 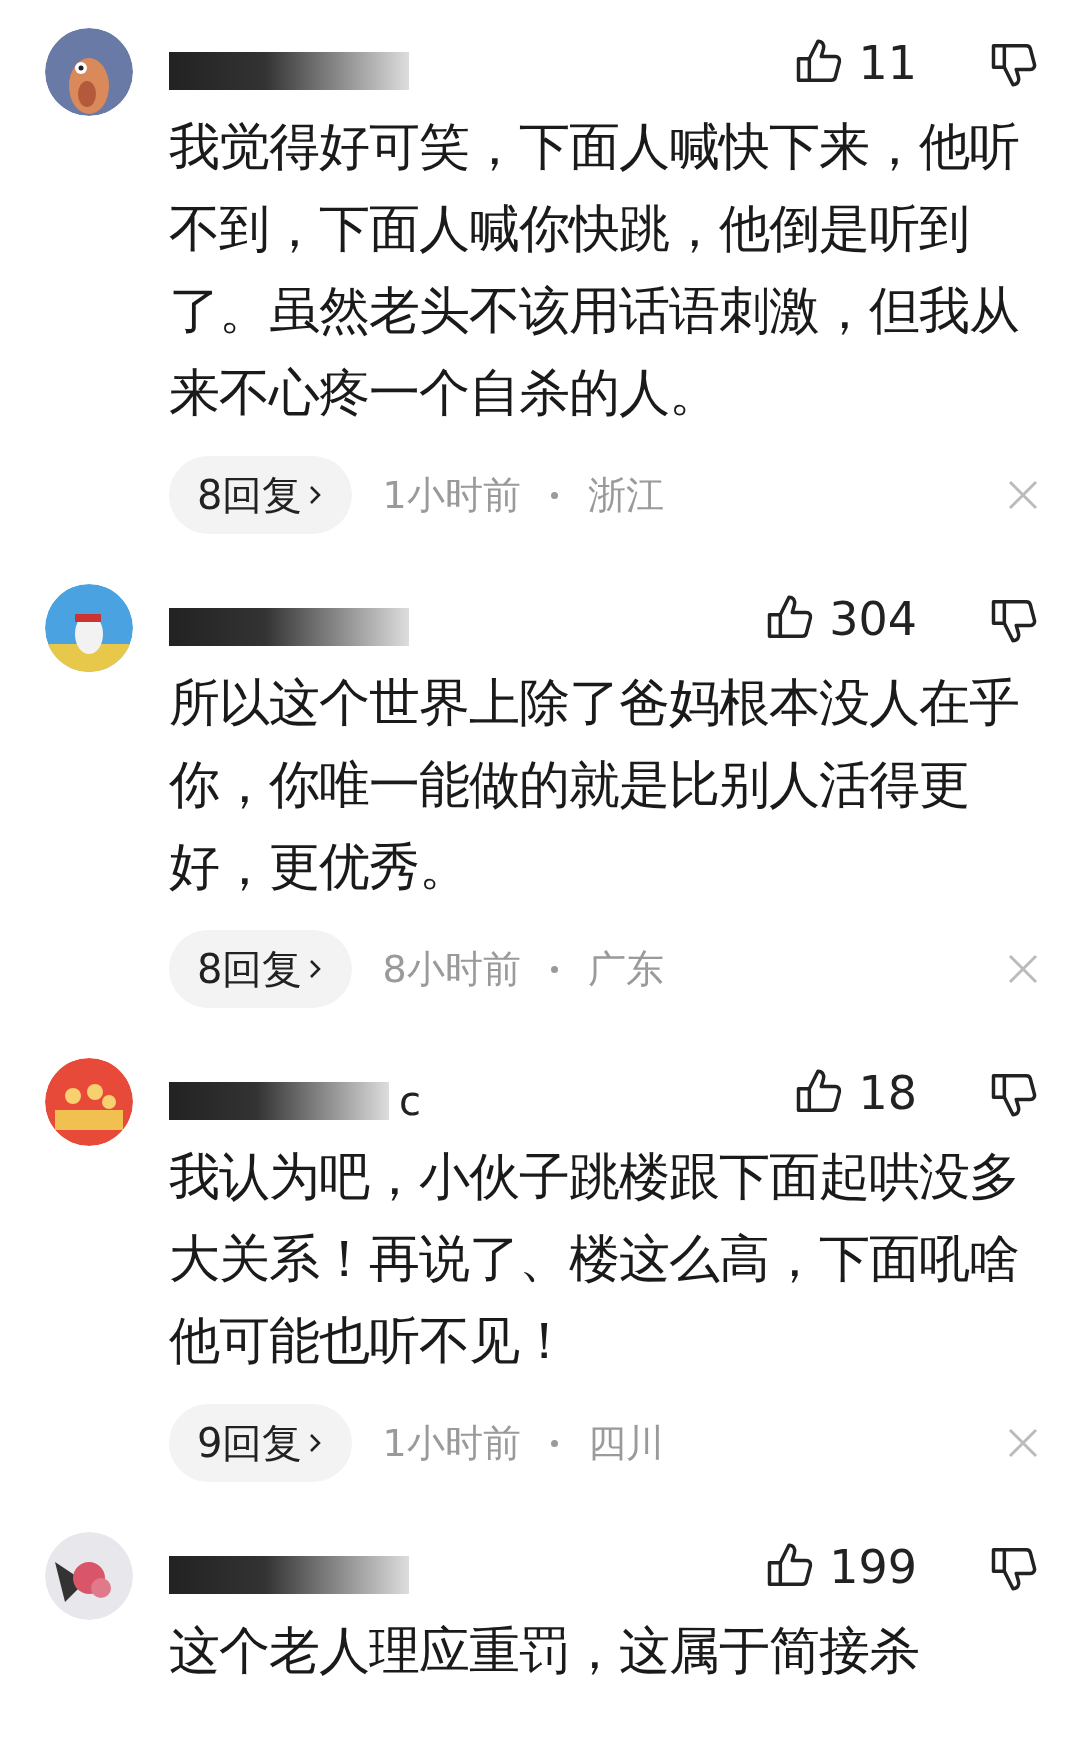 What do you see at coordinates (594, 270) in the screenshot?
I see `comment-text: 我觉得好可笑，下面人喊快下来，他听不到，下面人喊你快跳，他倒是听到了。虽然老头不该用话语刺激，但我从来不心疼一个自杀的人。` at bounding box center [594, 270].